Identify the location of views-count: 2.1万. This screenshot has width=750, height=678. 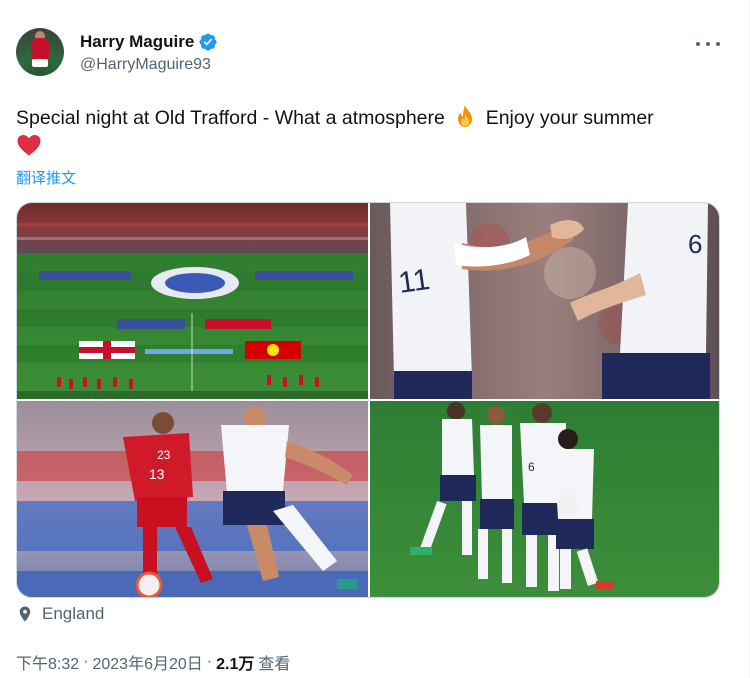
(235, 662).